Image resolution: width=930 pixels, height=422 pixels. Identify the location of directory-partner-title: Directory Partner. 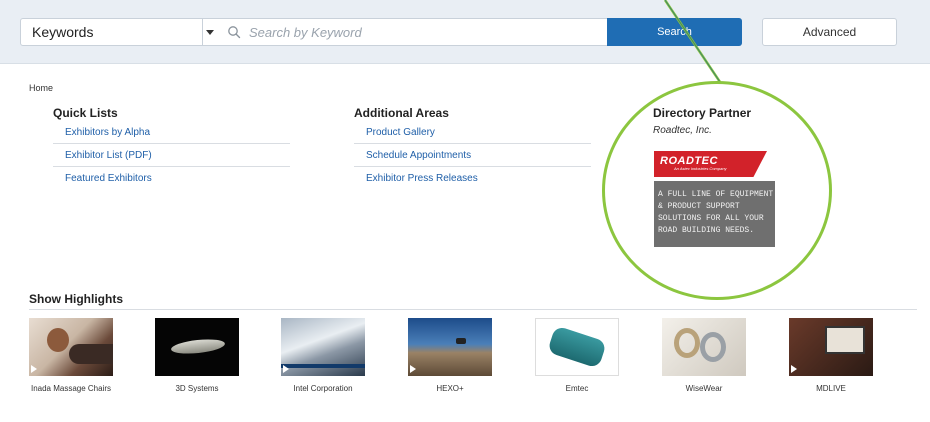
(702, 113).